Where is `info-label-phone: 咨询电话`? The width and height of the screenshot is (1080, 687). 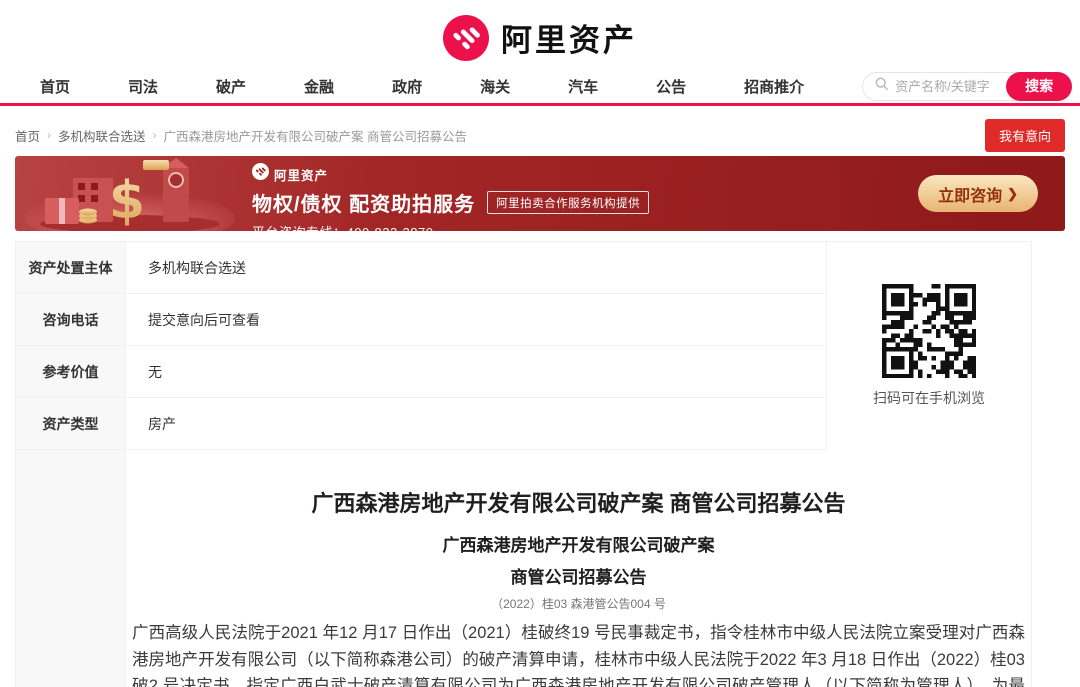
info-label-phone: 咨询电话 is located at coordinates (71, 320).